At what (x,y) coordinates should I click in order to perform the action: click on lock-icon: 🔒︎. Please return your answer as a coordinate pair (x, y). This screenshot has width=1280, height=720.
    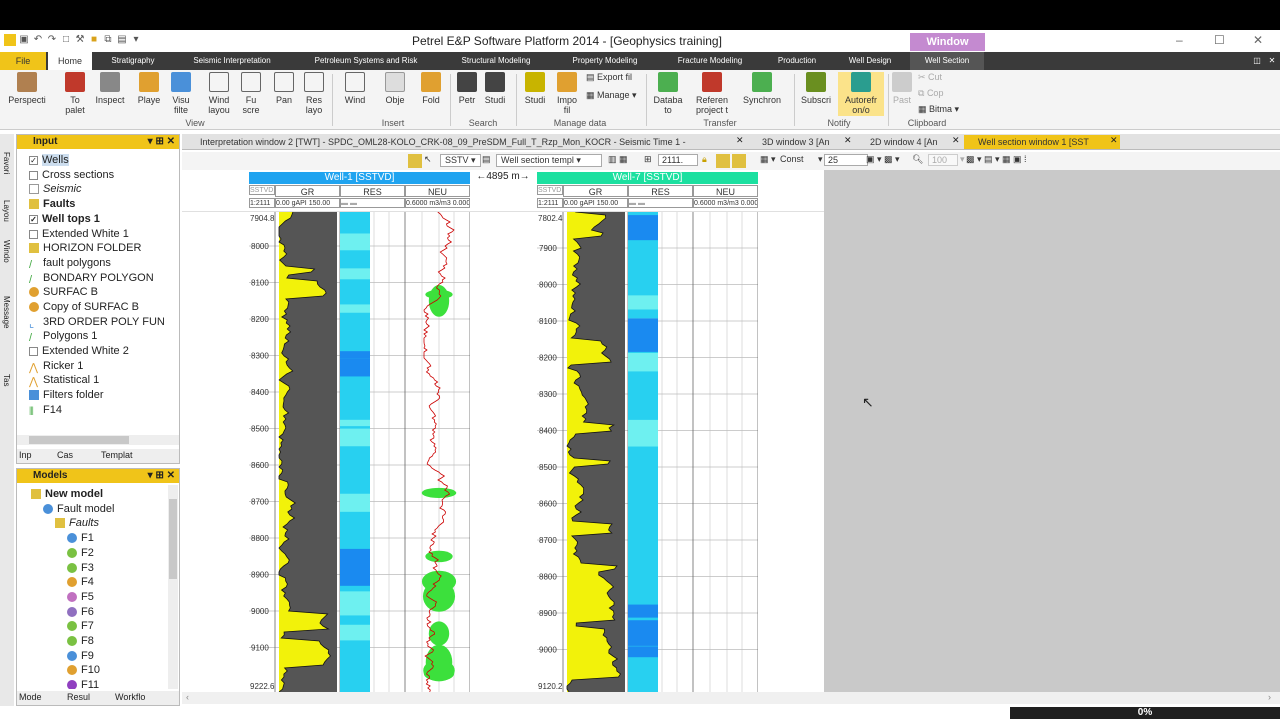
    Looking at the image, I should click on (704, 159).